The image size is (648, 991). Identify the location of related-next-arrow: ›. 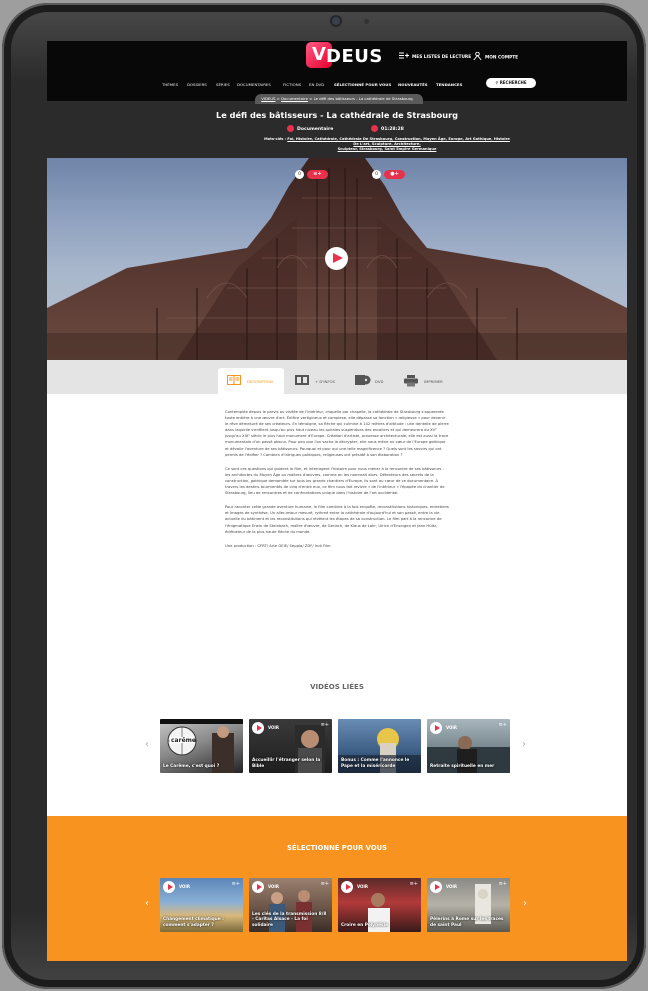
(524, 745).